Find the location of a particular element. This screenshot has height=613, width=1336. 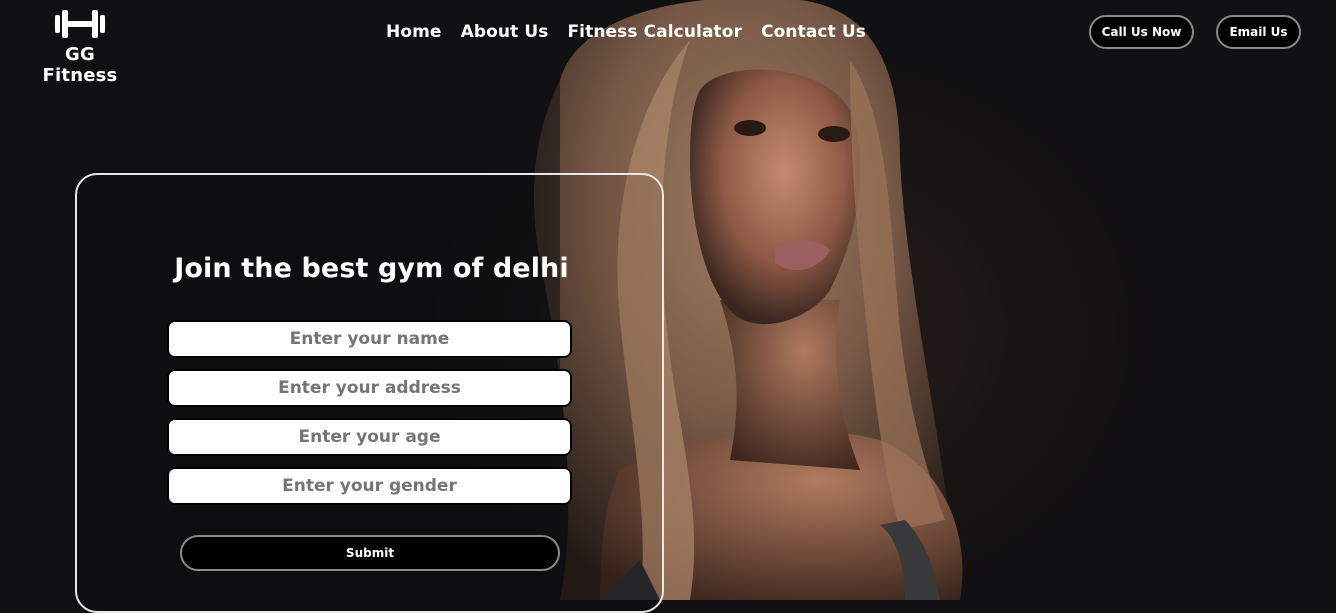

brand-logo: GG Fitness is located at coordinates (80, 47).